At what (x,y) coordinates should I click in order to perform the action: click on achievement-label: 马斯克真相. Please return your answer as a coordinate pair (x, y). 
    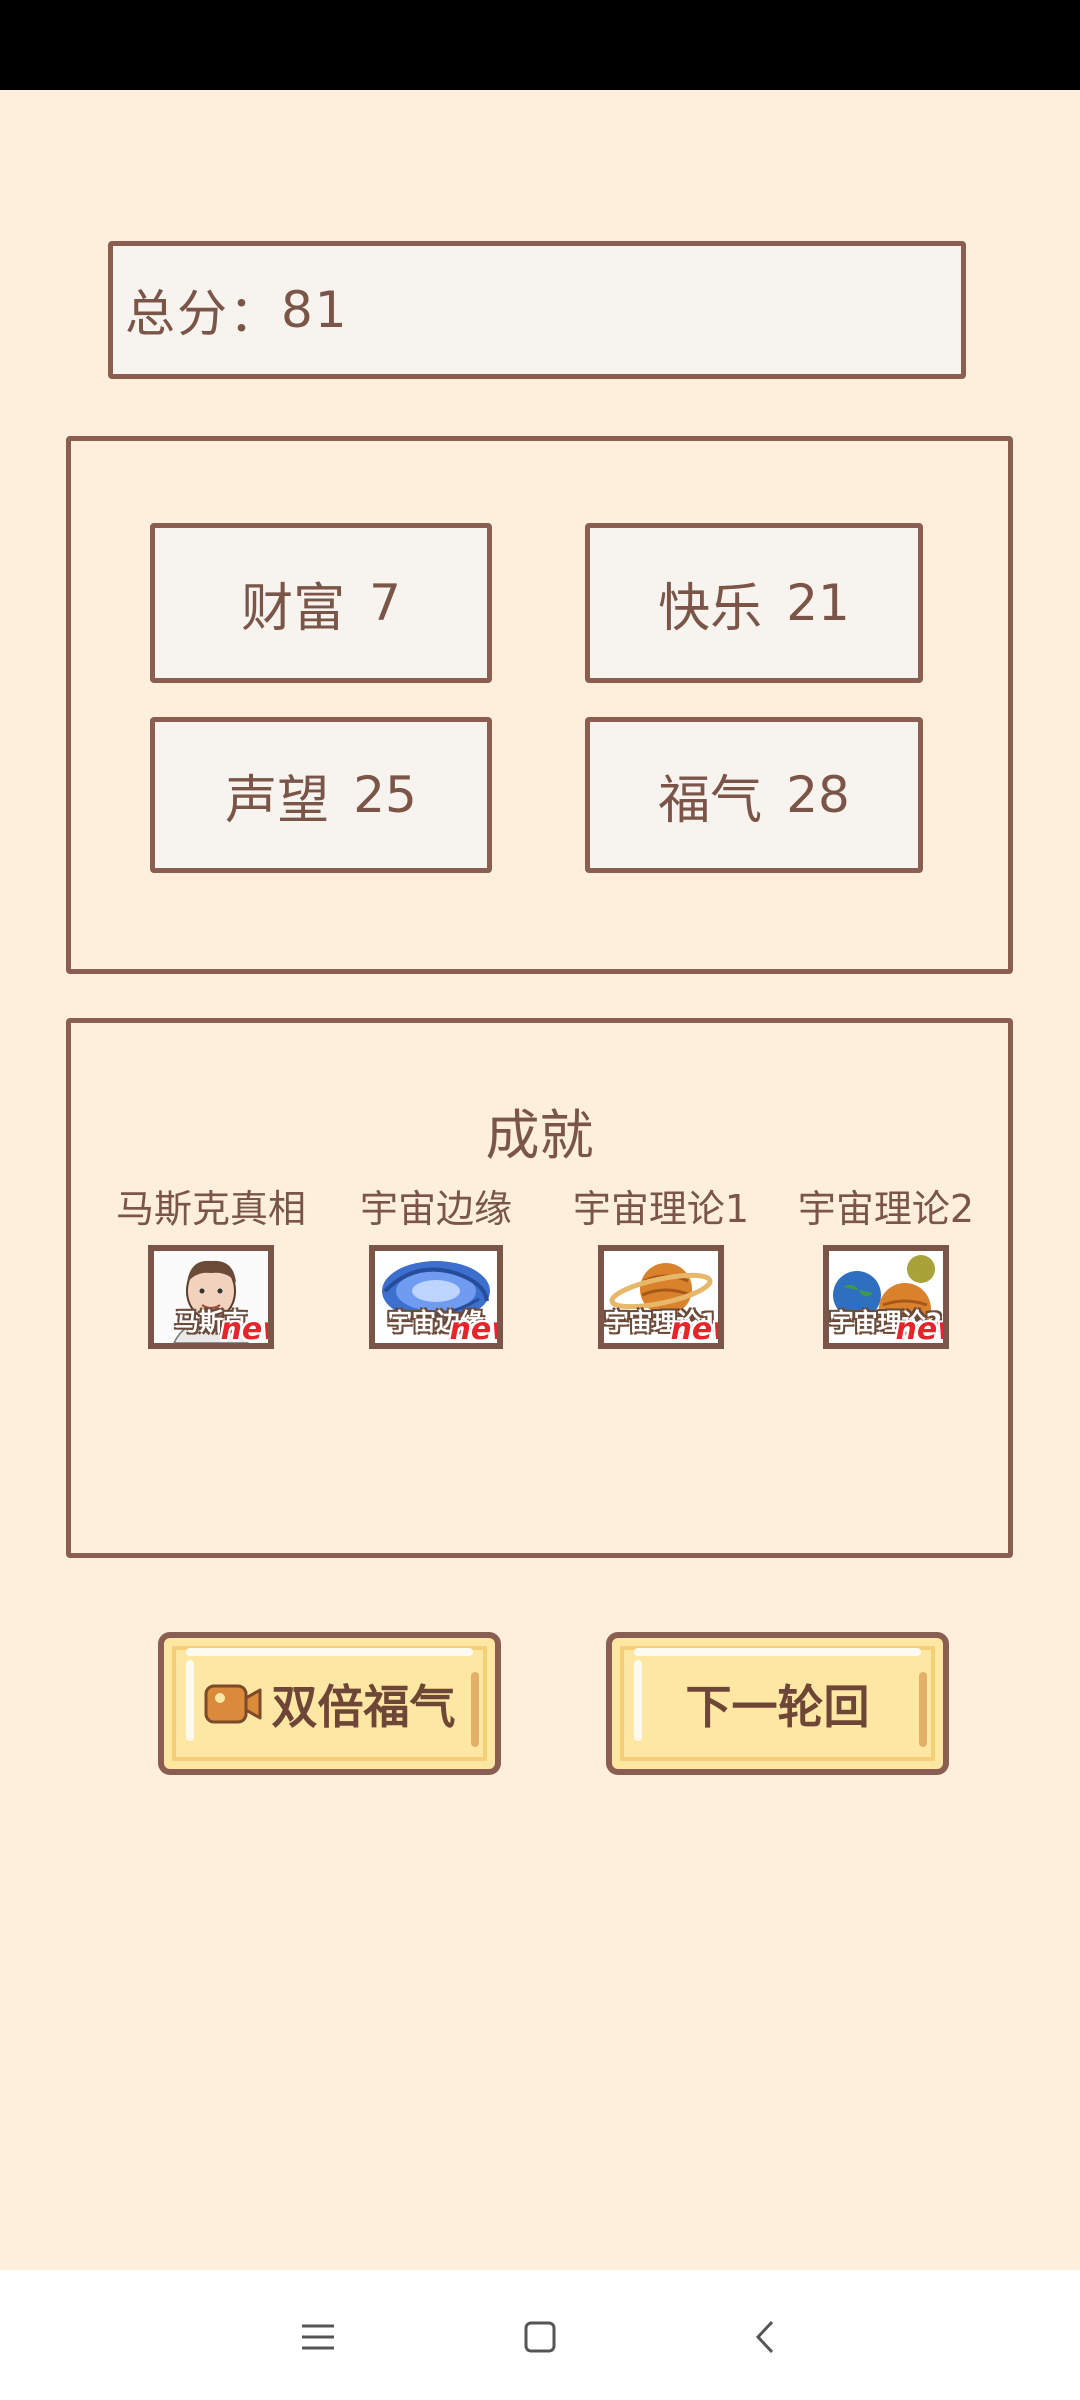
    Looking at the image, I should click on (210, 1209).